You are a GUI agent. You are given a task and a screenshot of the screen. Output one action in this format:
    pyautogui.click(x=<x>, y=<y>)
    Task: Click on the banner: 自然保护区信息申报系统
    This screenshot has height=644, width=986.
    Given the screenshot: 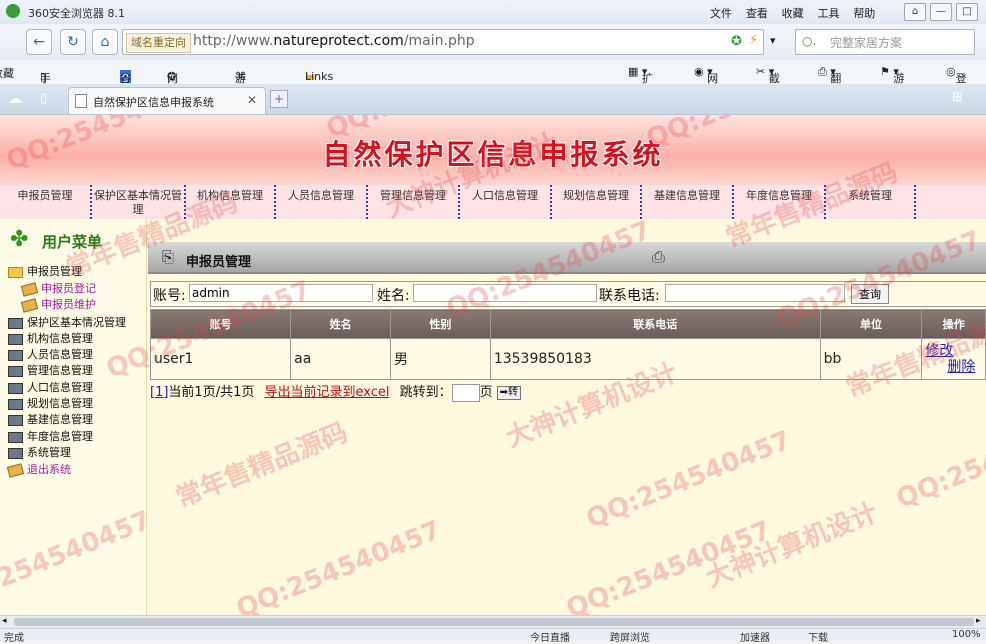 What is the action you would take?
    pyautogui.click(x=493, y=150)
    